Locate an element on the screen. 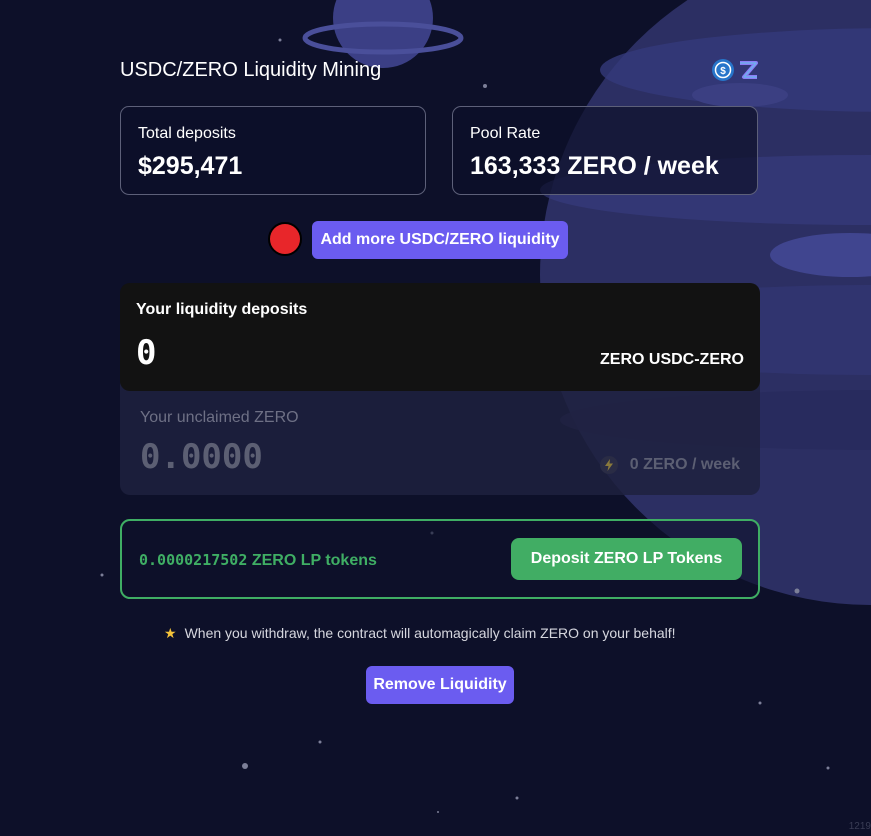  remove-liquidity-button: Remove Liquidity is located at coordinates (440, 685).